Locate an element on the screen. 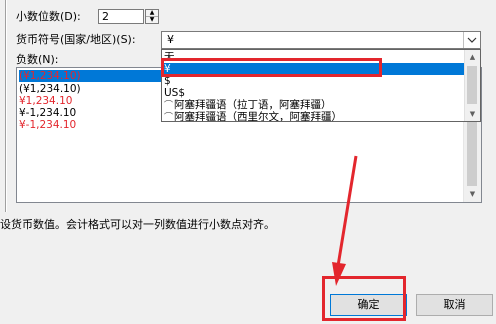 This screenshot has width=496, height=324. option-label: ¥ is located at coordinates (167, 69).